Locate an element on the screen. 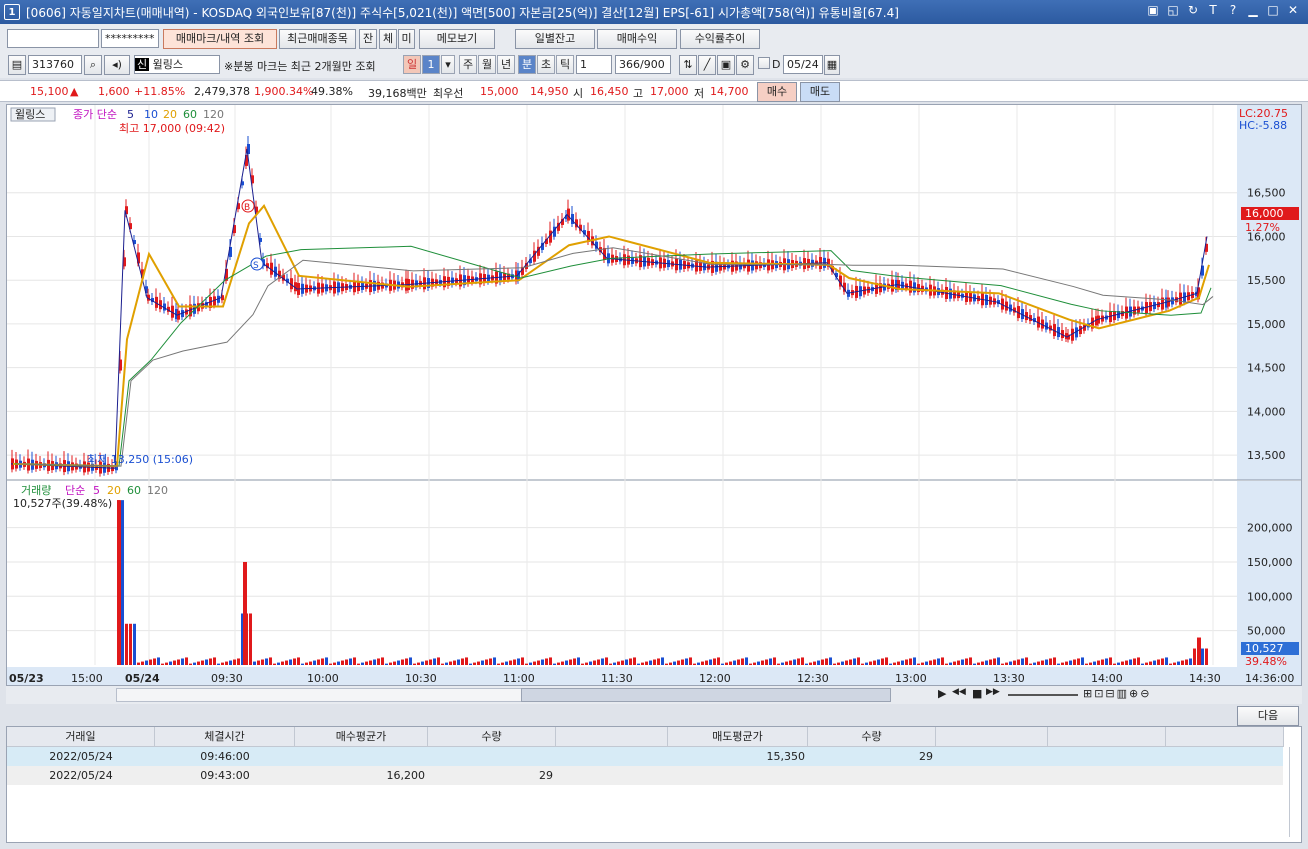 The image size is (1308, 849). period-tick: 틱 is located at coordinates (565, 64).